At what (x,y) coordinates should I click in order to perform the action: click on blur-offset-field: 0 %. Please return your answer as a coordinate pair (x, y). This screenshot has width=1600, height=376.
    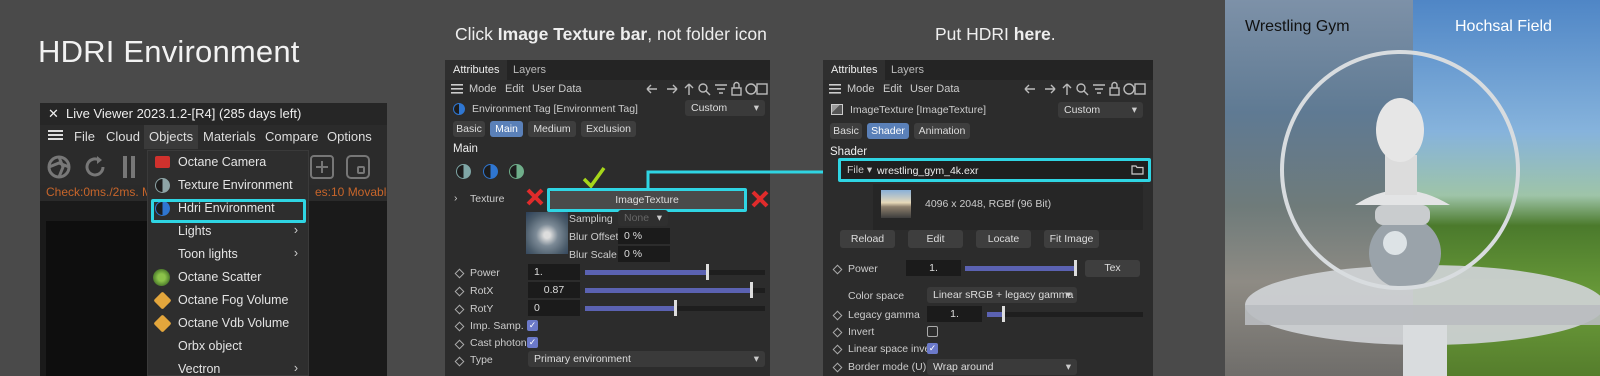
    Looking at the image, I should click on (644, 236).